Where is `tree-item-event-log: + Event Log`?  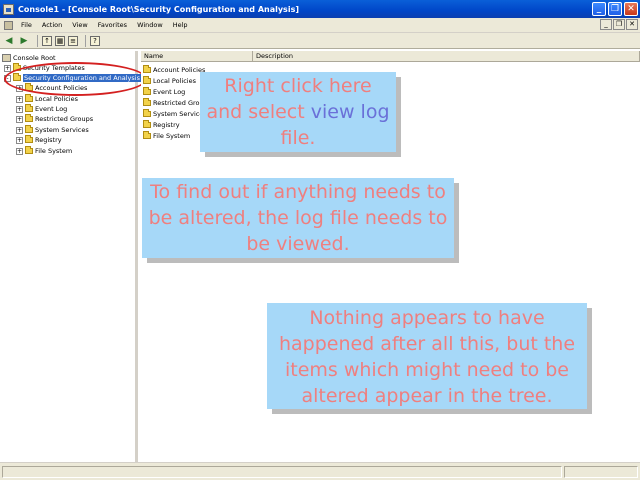 tree-item-event-log: + Event Log is located at coordinates (41, 109).